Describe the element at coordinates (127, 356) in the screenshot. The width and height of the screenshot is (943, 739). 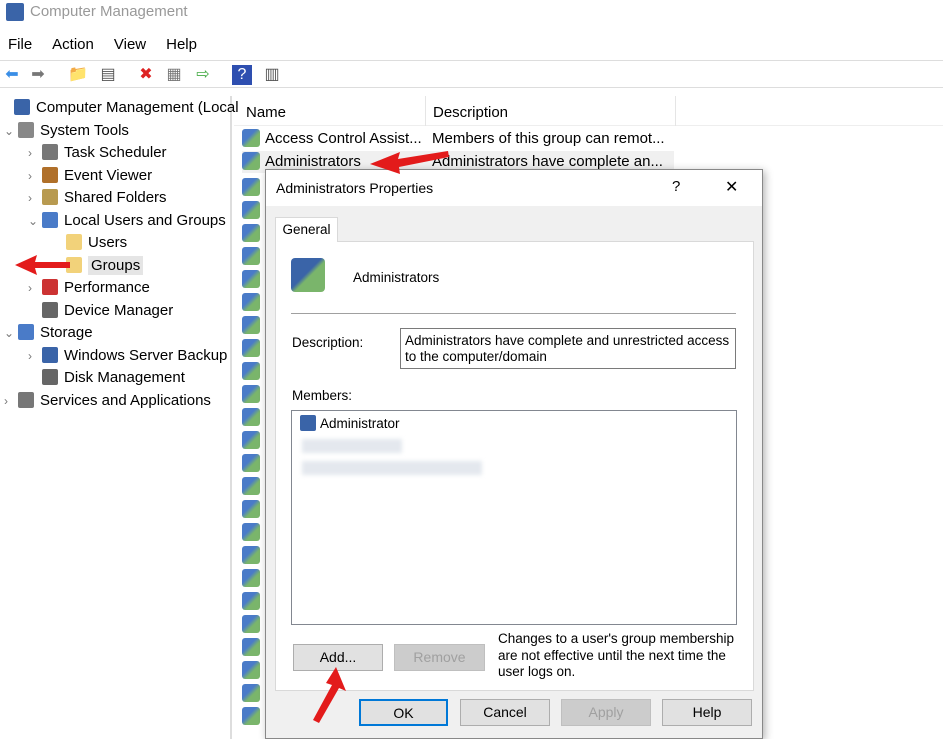
I see `tree-item-windows-server-backup: › Windows Server Backup` at that location.